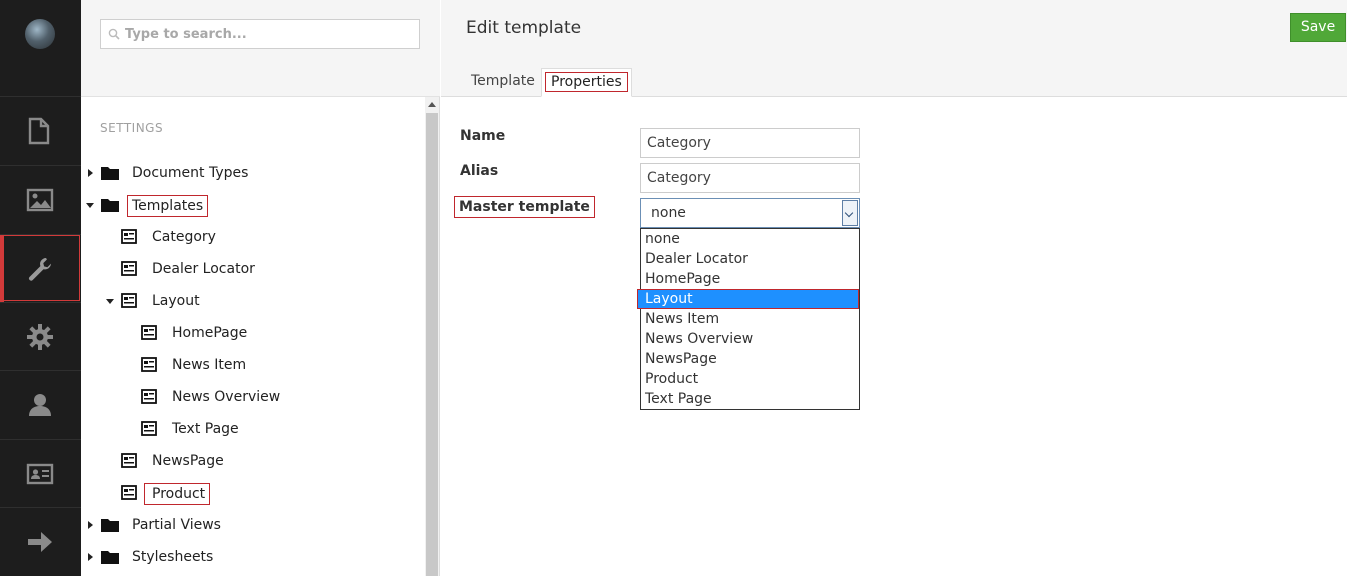 The width and height of the screenshot is (1347, 576). Describe the element at coordinates (483, 136) in the screenshot. I see `name-label: Name` at that location.